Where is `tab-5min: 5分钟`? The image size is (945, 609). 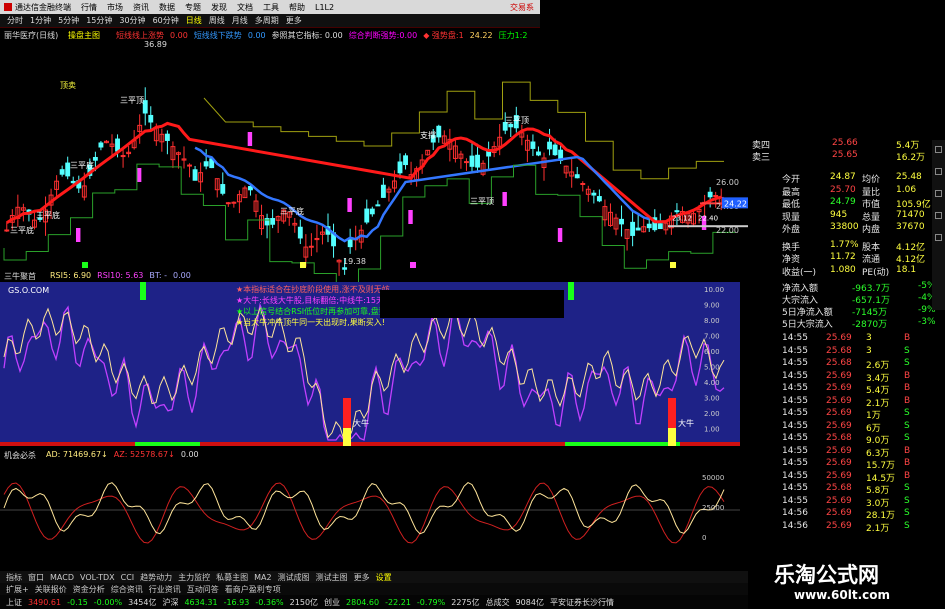 tab-5min: 5分钟 is located at coordinates (68, 20).